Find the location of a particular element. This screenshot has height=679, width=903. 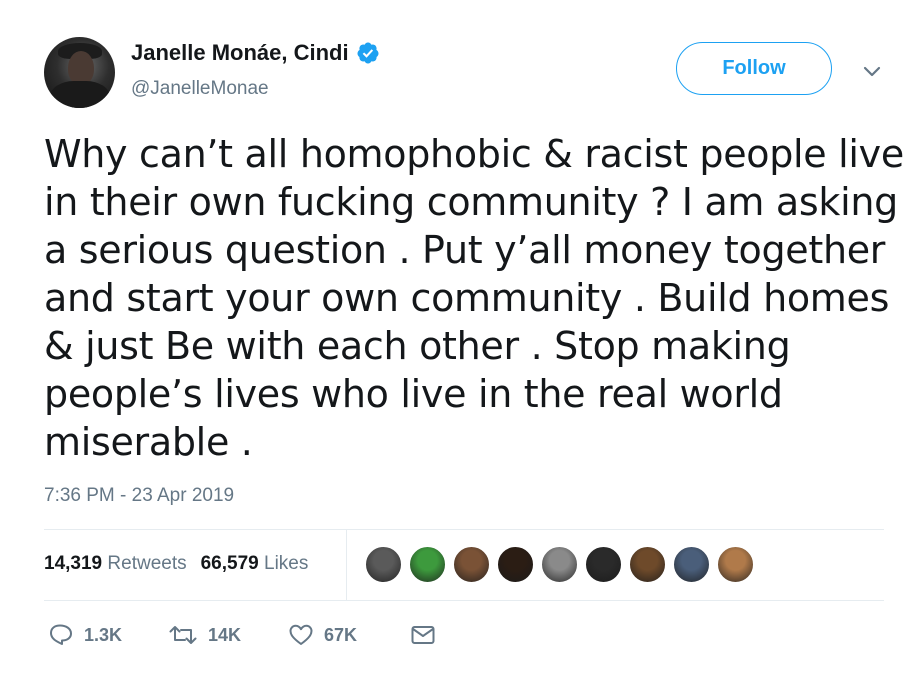

likes-count: 66,579 is located at coordinates (229, 563).